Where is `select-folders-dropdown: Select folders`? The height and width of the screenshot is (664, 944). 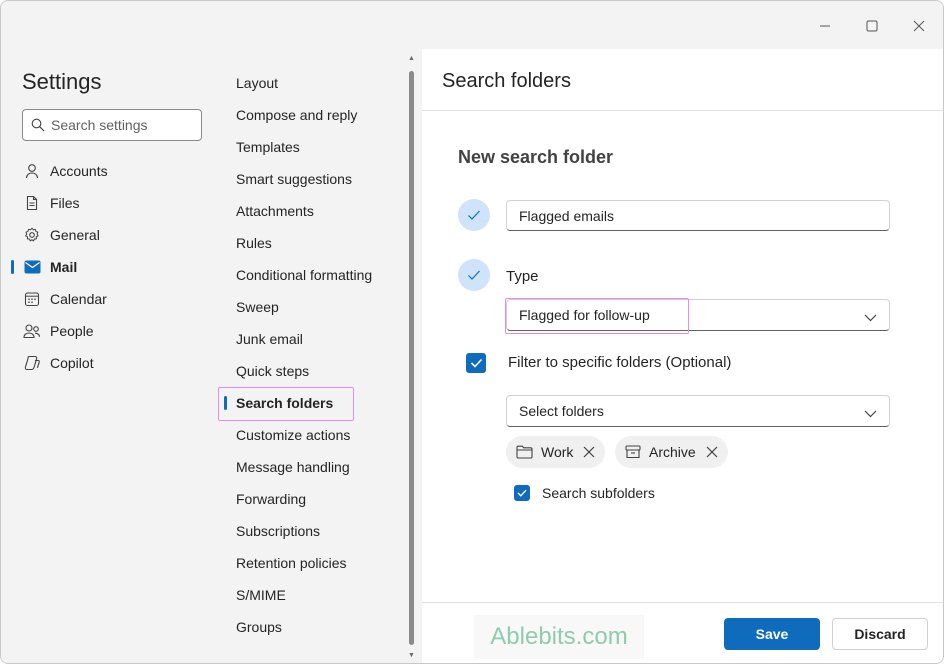 select-folders-dropdown: Select folders is located at coordinates (698, 411).